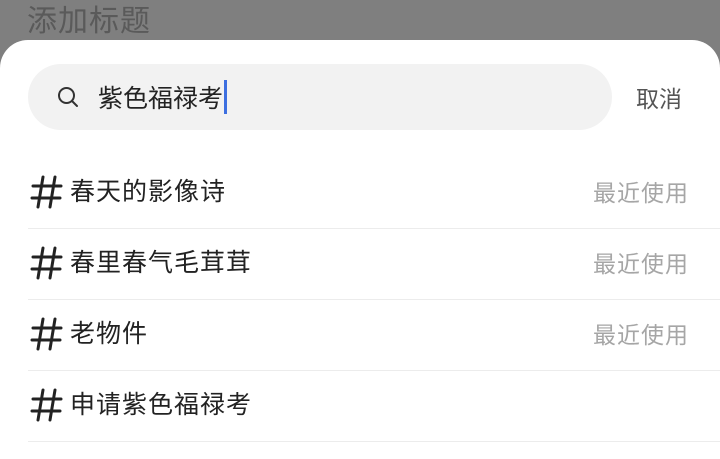 This screenshot has width=720, height=459. What do you see at coordinates (320, 97) in the screenshot?
I see `search-box: 紫色福禄考` at bounding box center [320, 97].